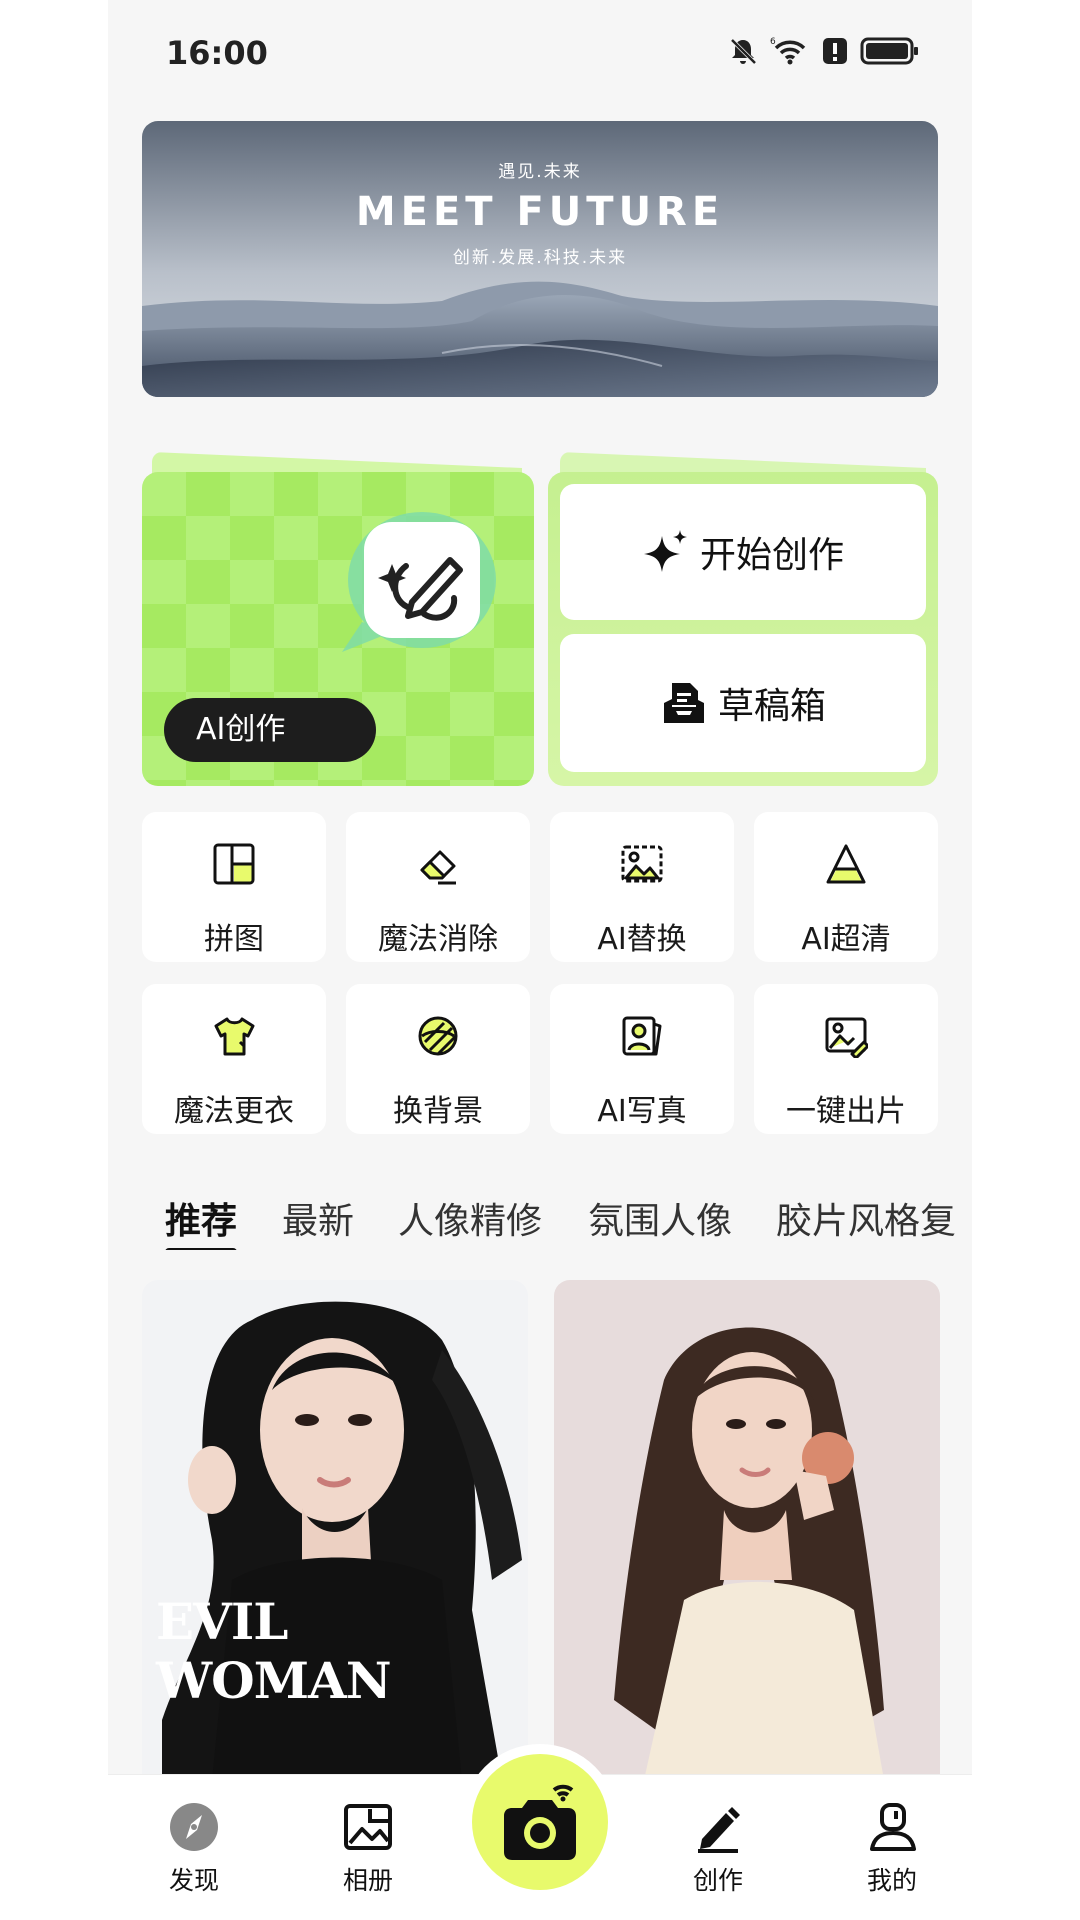 Image resolution: width=1080 pixels, height=1920 pixels. Describe the element at coordinates (274, 1651) in the screenshot. I see `photo-overlay-text: EVIL WOMAN` at that location.